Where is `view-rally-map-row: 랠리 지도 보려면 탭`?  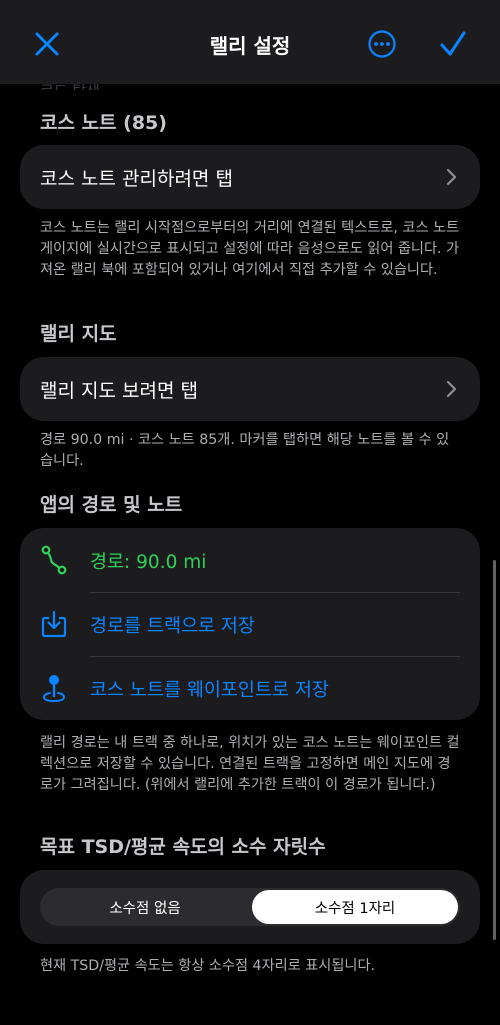 view-rally-map-row: 랠리 지도 보려면 탭 is located at coordinates (250, 389).